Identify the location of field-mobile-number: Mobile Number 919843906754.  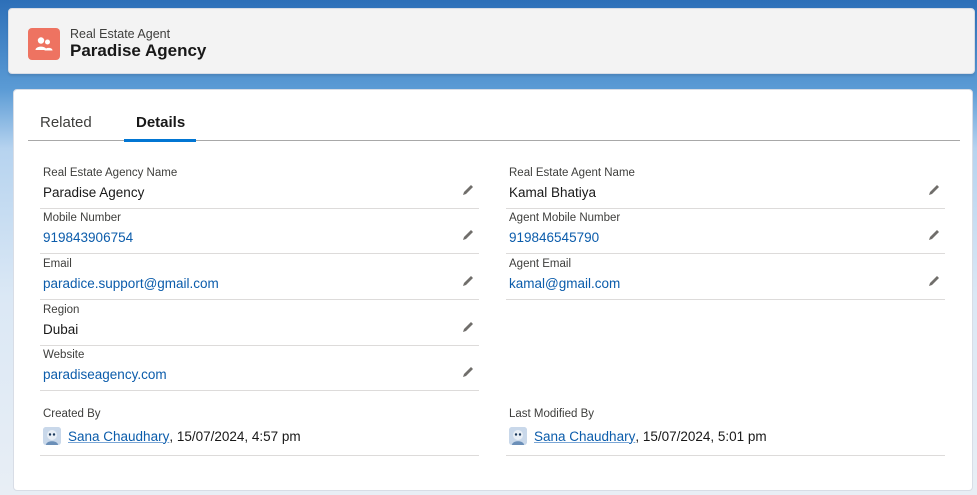
(259, 231).